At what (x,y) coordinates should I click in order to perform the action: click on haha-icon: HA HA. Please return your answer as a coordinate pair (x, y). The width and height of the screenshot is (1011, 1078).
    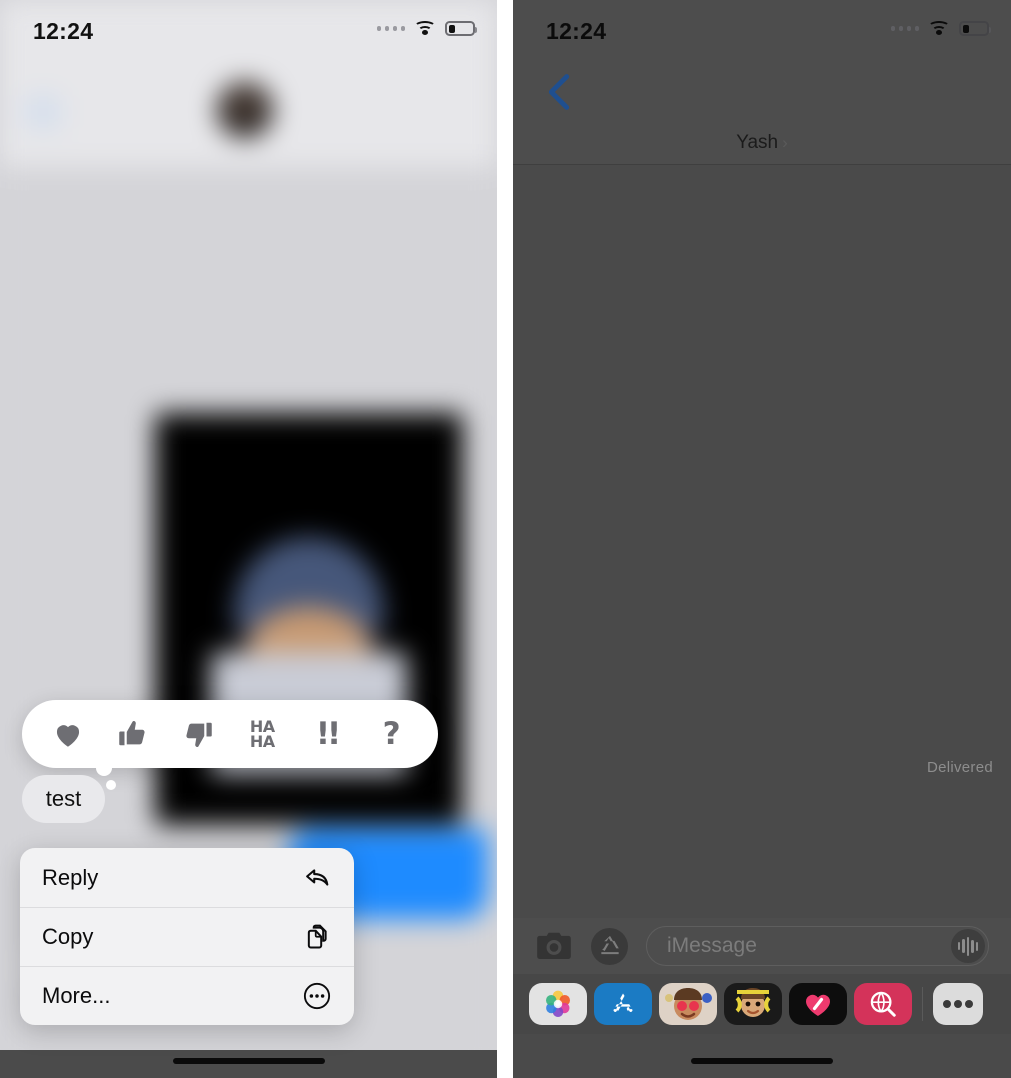
    Looking at the image, I should click on (262, 734).